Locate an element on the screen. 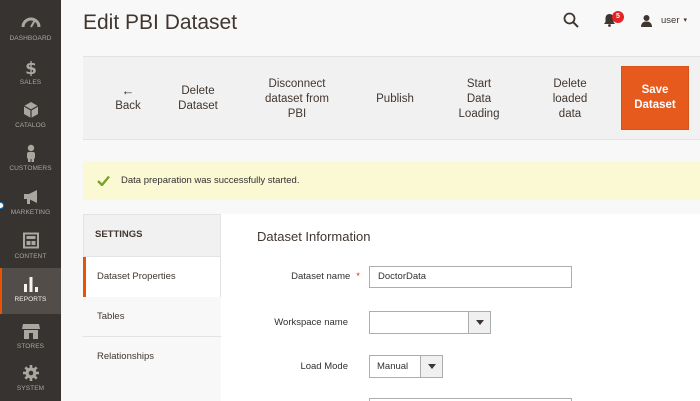 The height and width of the screenshot is (401, 700). start-data-loading-button: Start Data Loading is located at coordinates (479, 99).